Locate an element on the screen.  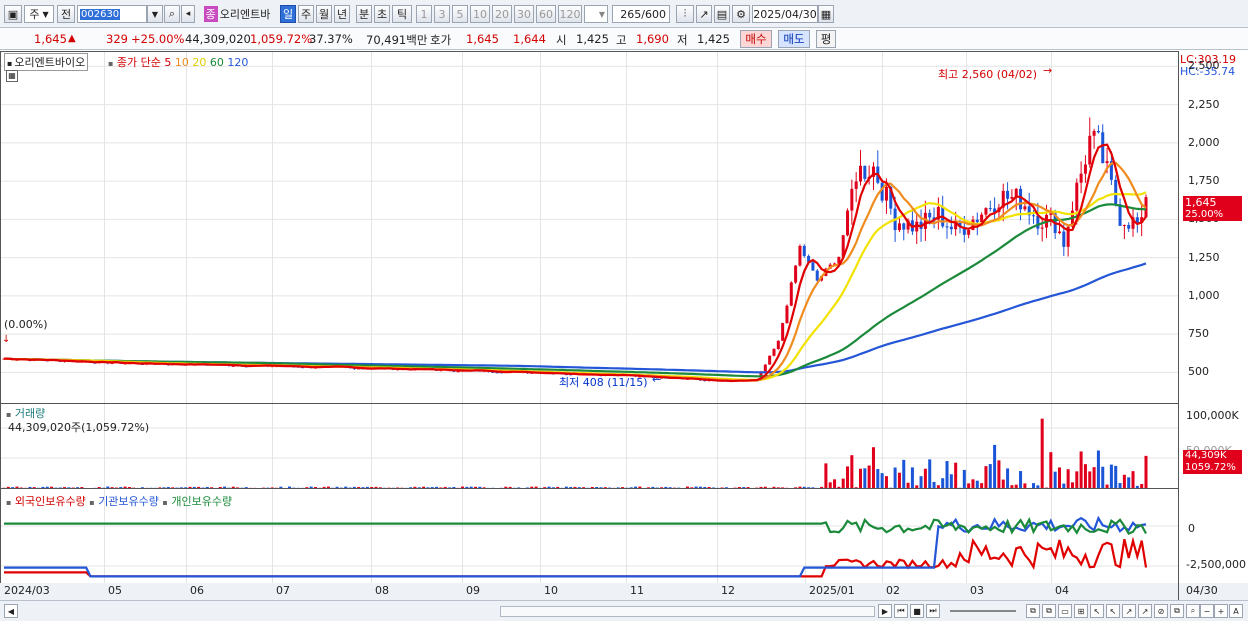
tool-icon-2: ⧉ is located at coordinates (1049, 611).